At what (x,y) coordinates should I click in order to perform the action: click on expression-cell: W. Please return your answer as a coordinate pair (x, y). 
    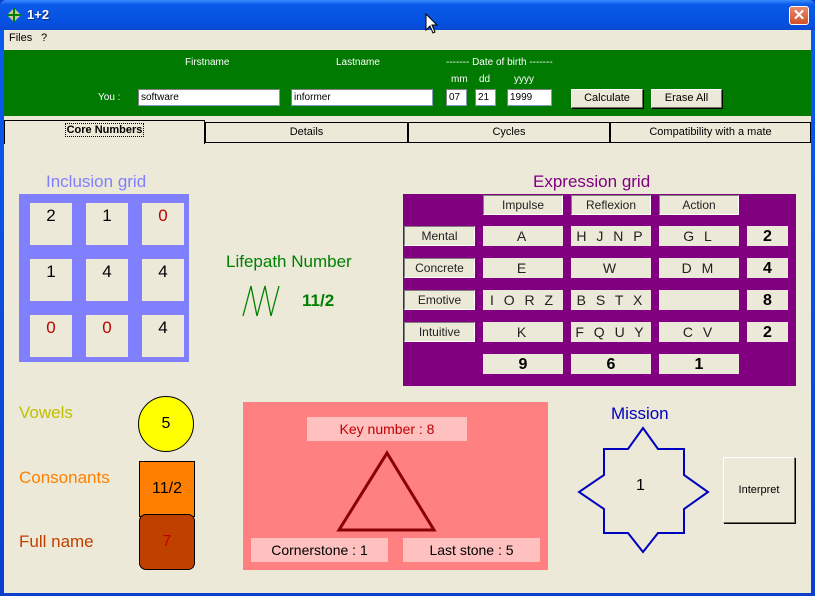
    Looking at the image, I should click on (611, 268).